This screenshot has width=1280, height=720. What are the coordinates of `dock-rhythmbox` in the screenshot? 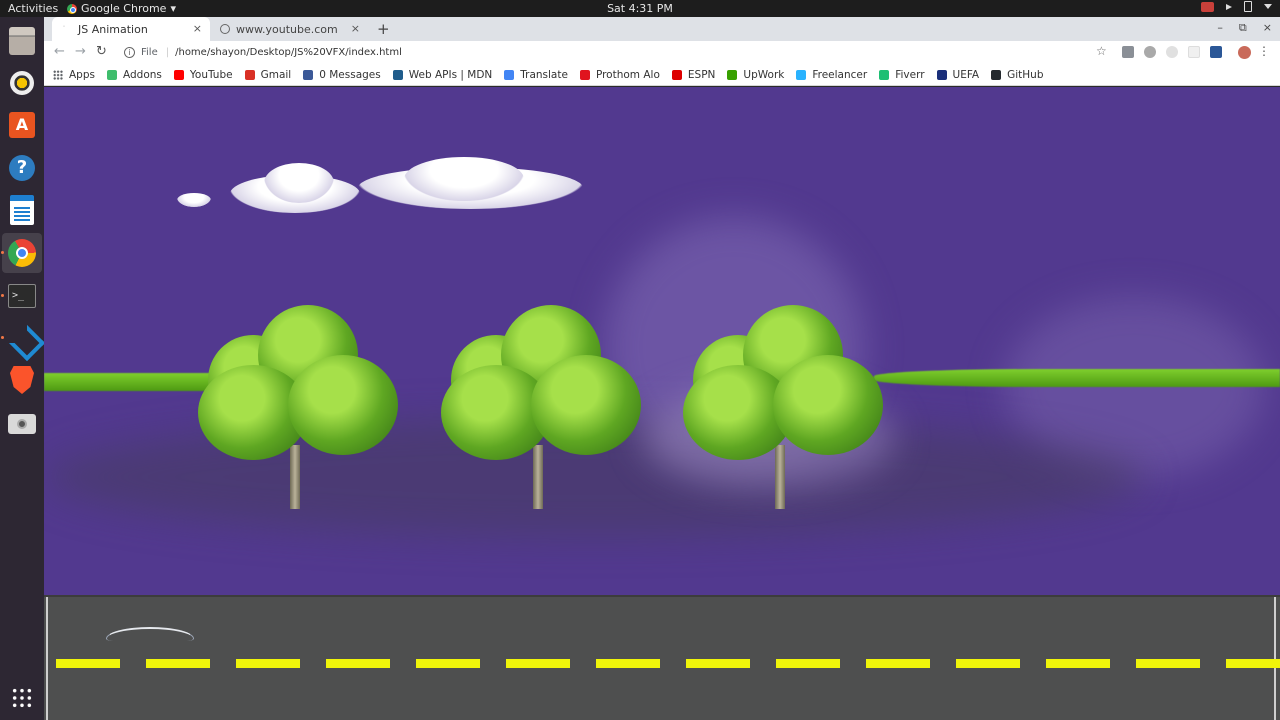 It's located at (22, 83).